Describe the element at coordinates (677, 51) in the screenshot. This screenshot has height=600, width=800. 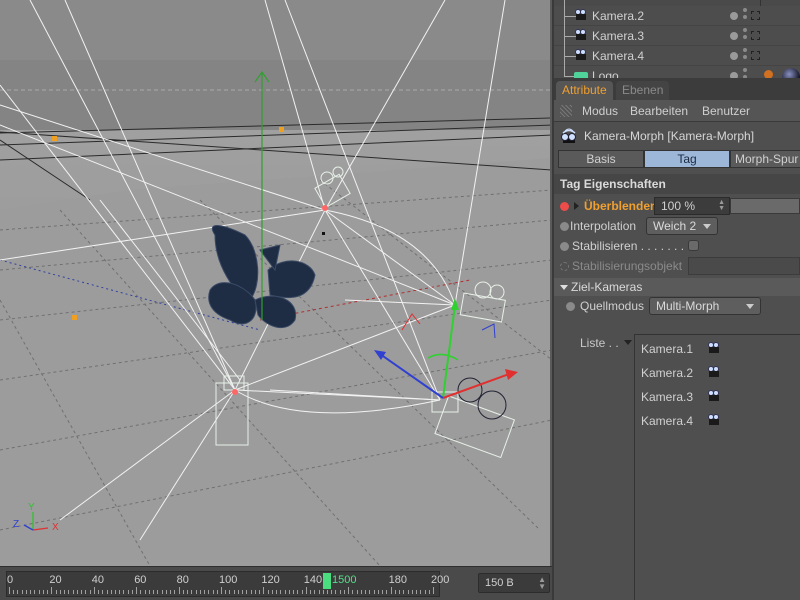
I see `object-row: Kamera.4` at that location.